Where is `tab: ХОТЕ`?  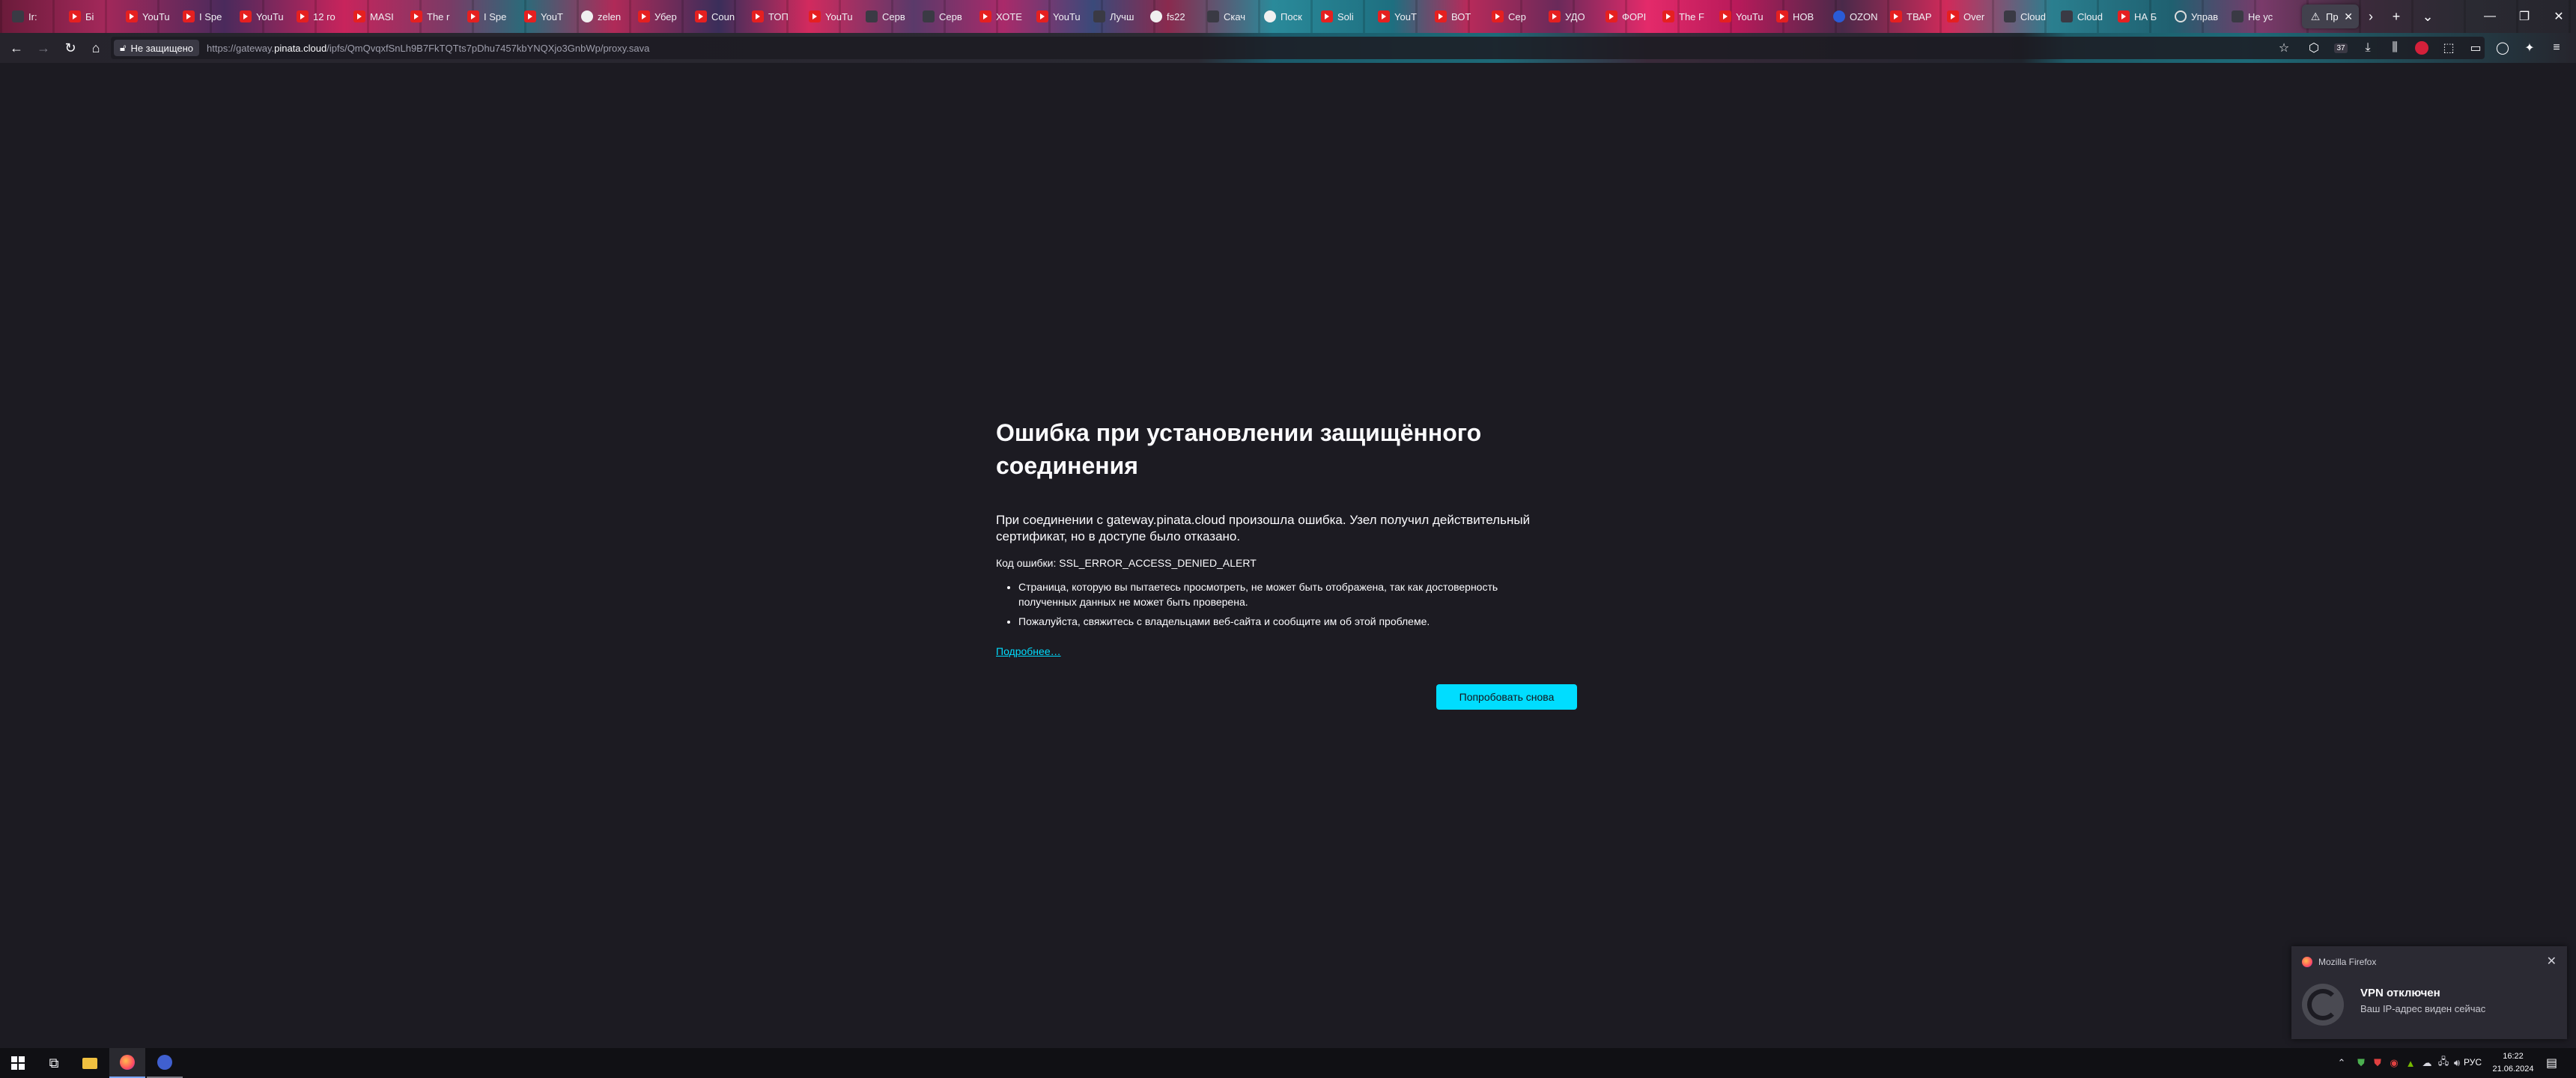
tab: ХОТЕ is located at coordinates (999, 16).